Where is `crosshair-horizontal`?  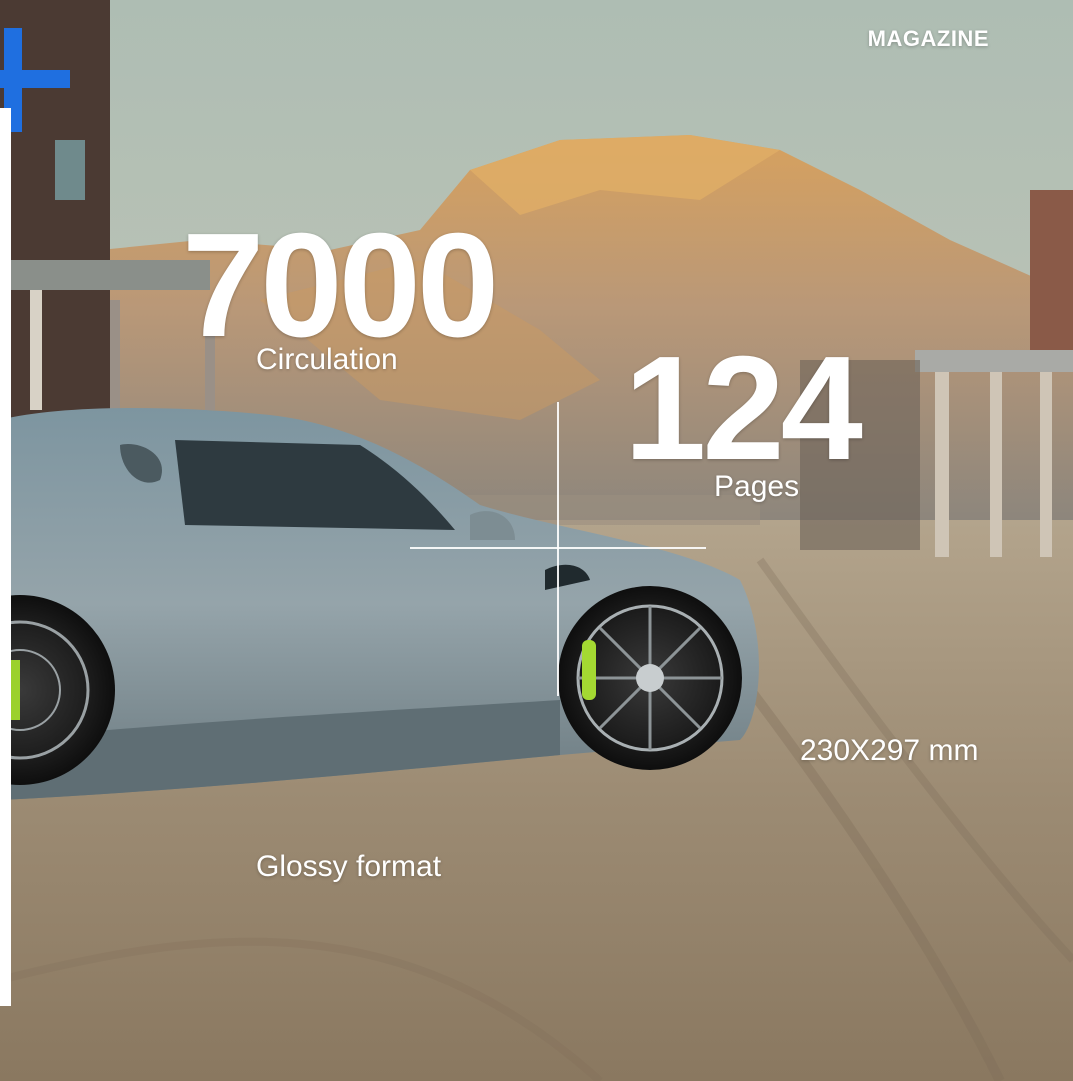 crosshair-horizontal is located at coordinates (558, 548).